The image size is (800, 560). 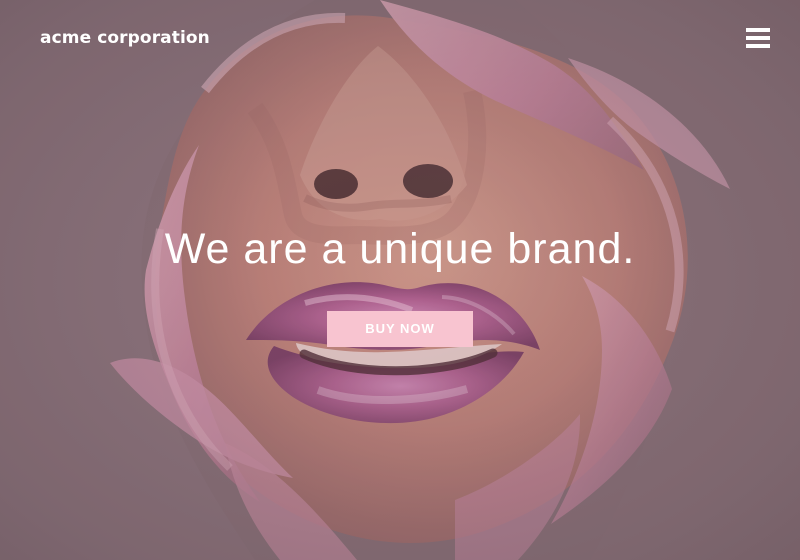 I want to click on buy-now-button: BUY NOW, so click(x=400, y=329).